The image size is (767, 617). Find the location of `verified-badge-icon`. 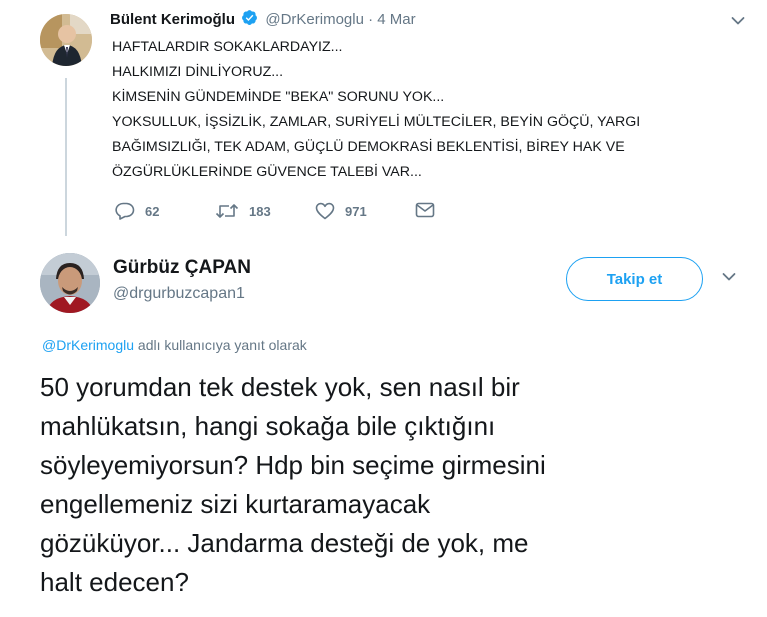

verified-badge-icon is located at coordinates (250, 17).